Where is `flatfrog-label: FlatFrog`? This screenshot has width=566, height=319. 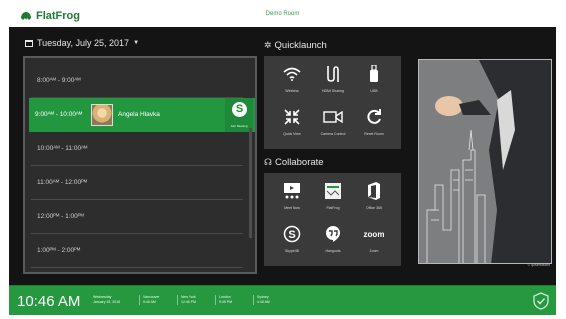 flatfrog-label: FlatFrog is located at coordinates (333, 208).